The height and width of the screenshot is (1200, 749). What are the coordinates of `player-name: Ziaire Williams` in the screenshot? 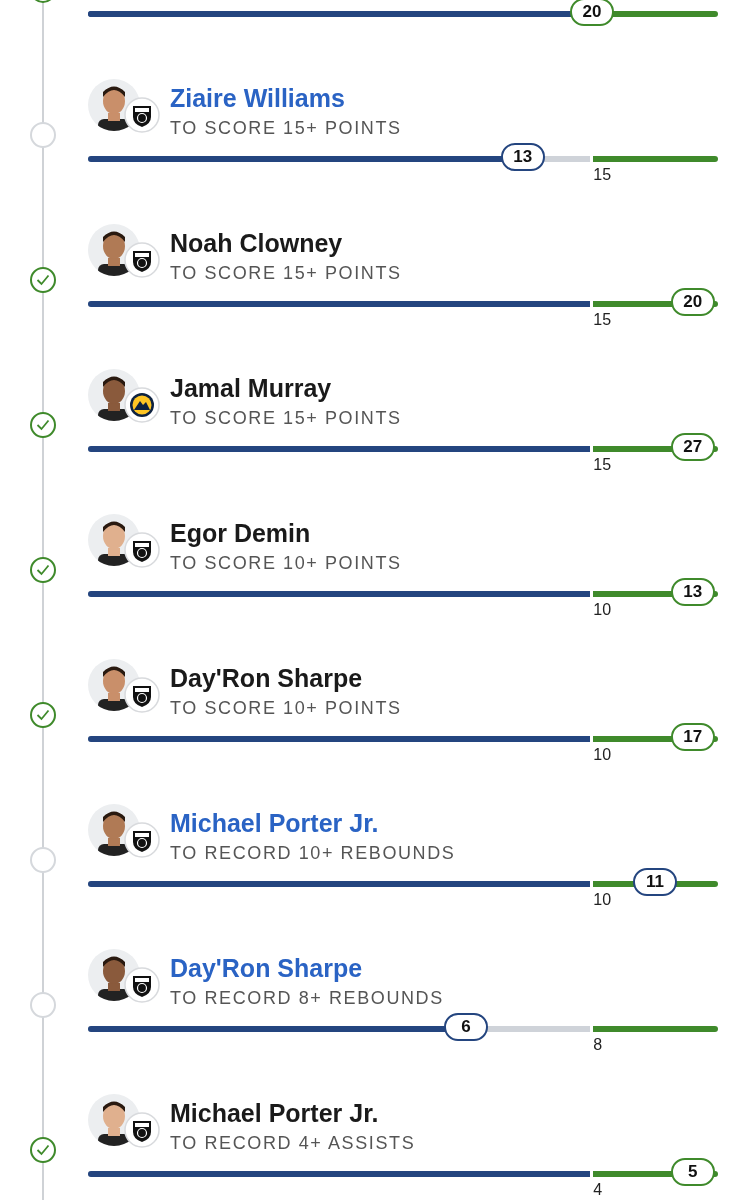 It's located at (286, 98).